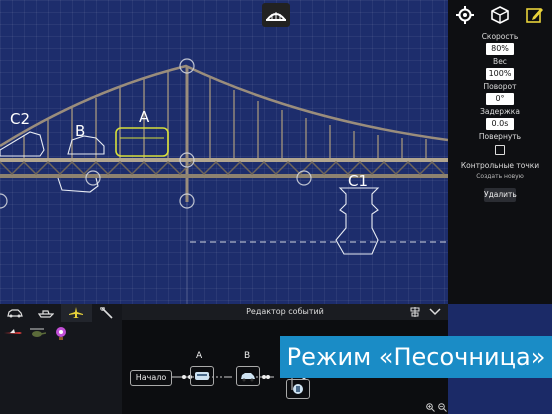  What do you see at coordinates (358, 181) in the screenshot?
I see `label-c1: C1` at bounding box center [358, 181].